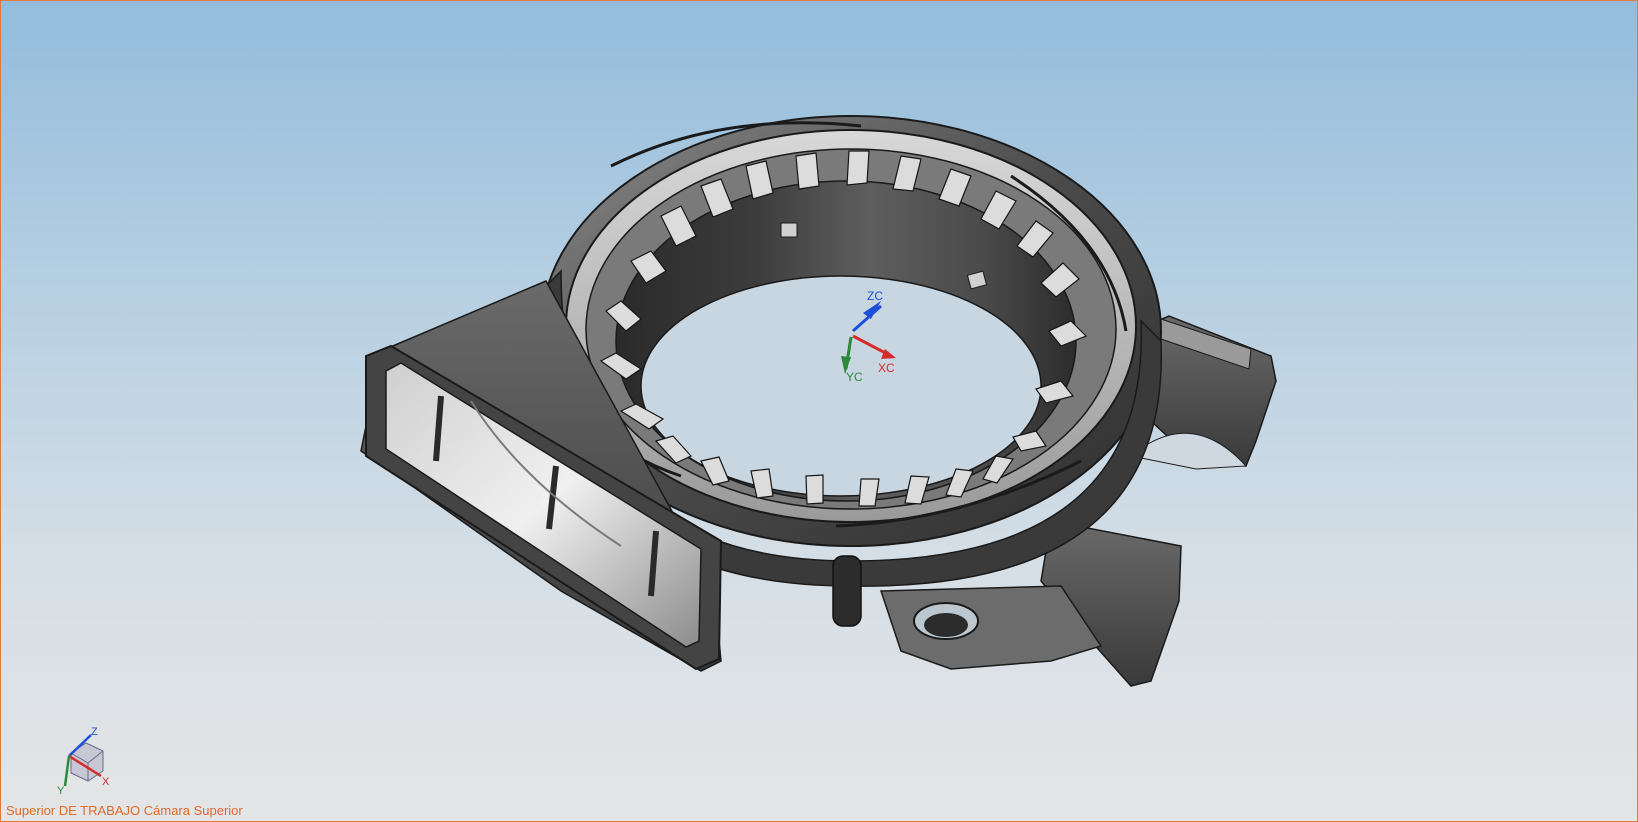 The image size is (1638, 822). Describe the element at coordinates (94, 732) in the screenshot. I see `z-label: Z` at that location.